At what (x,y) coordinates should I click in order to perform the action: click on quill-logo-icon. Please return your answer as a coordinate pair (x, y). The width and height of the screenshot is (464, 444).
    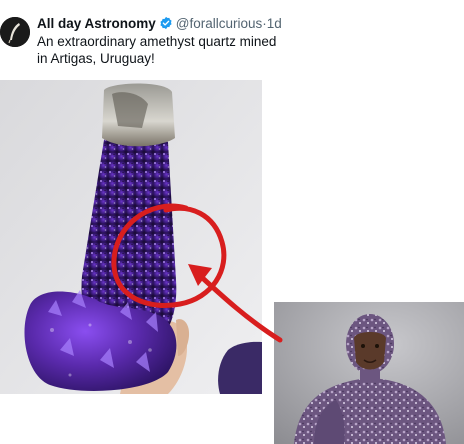
    Looking at the image, I should click on (15, 32).